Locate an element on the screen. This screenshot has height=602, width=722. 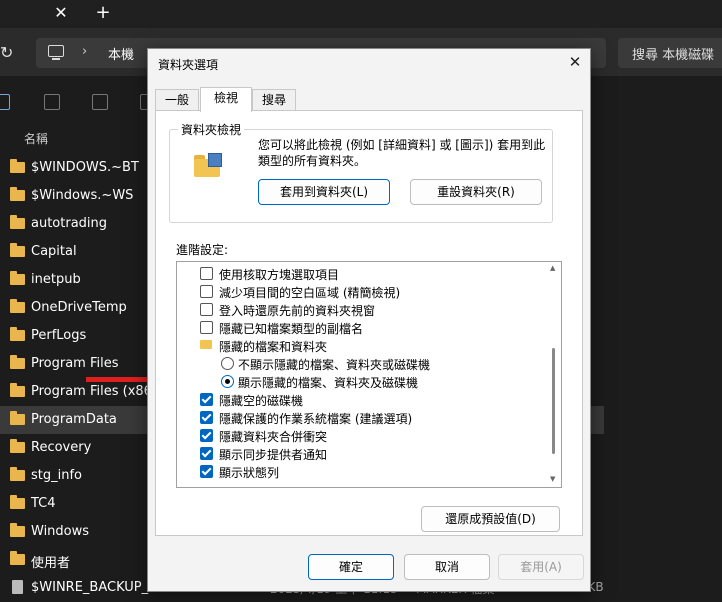
ok-button: 確定 is located at coordinates (351, 567).